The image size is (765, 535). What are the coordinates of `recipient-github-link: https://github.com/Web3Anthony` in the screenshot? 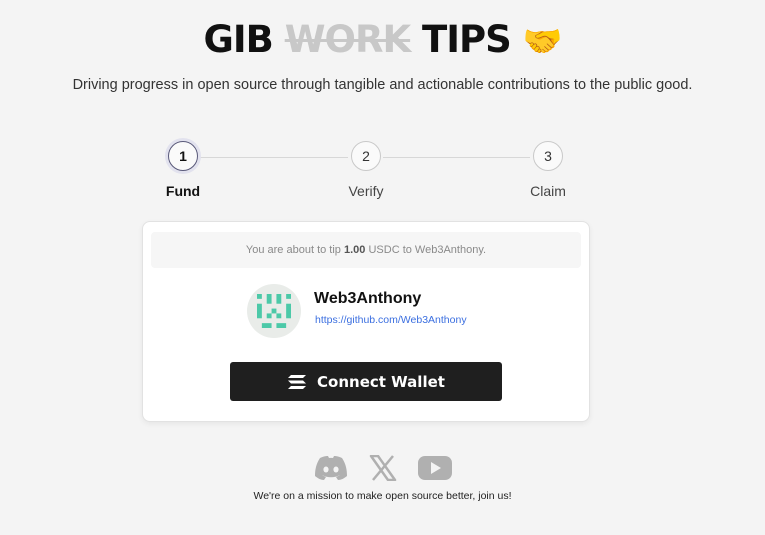 It's located at (391, 320).